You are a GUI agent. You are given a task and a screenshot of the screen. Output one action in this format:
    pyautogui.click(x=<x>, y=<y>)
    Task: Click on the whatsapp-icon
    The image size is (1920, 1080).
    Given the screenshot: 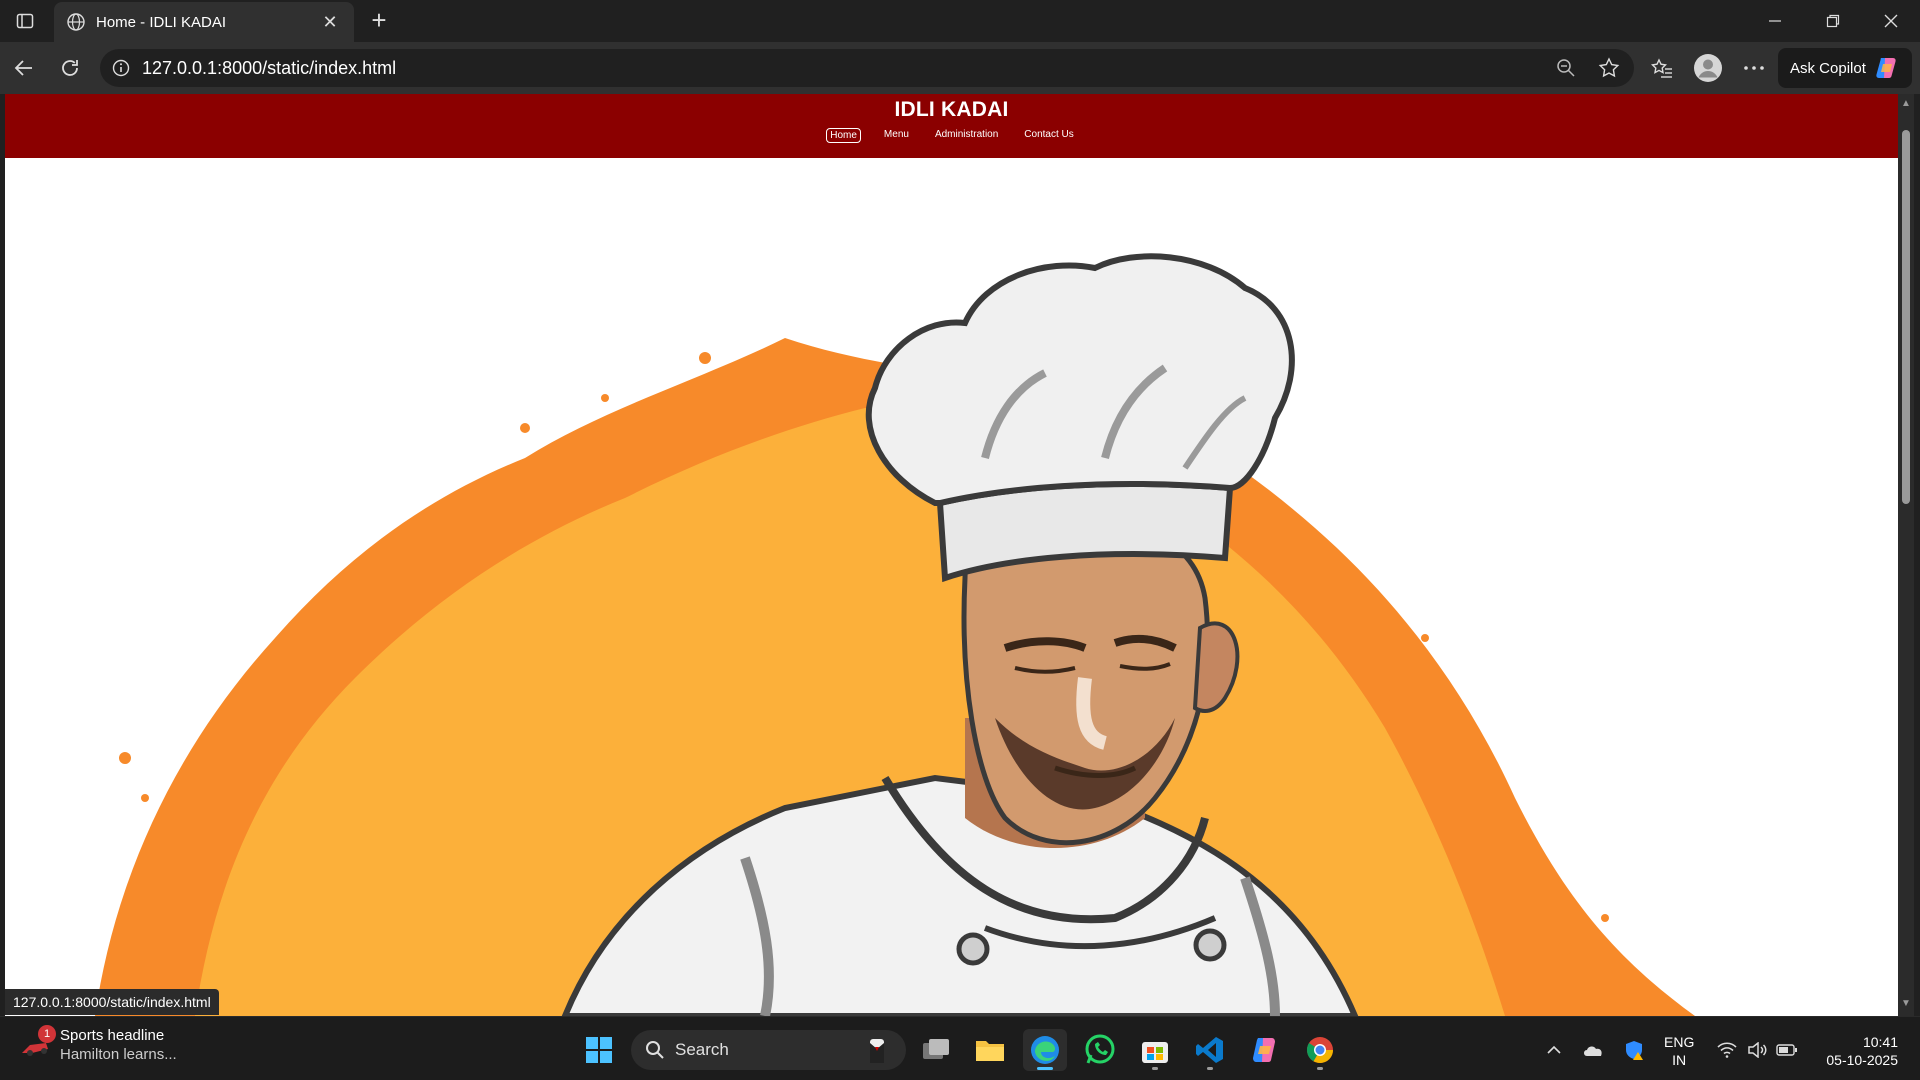 What is the action you would take?
    pyautogui.click(x=1100, y=1049)
    